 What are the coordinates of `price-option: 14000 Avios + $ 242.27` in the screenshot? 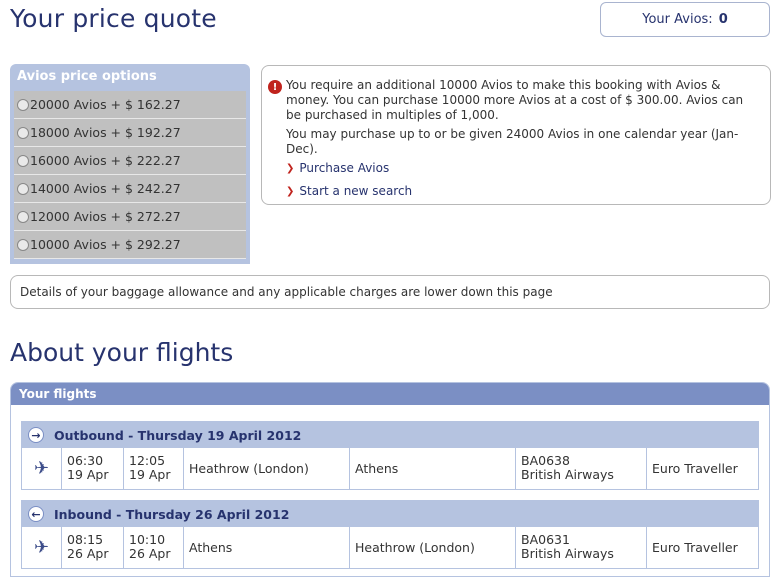 It's located at (130, 189).